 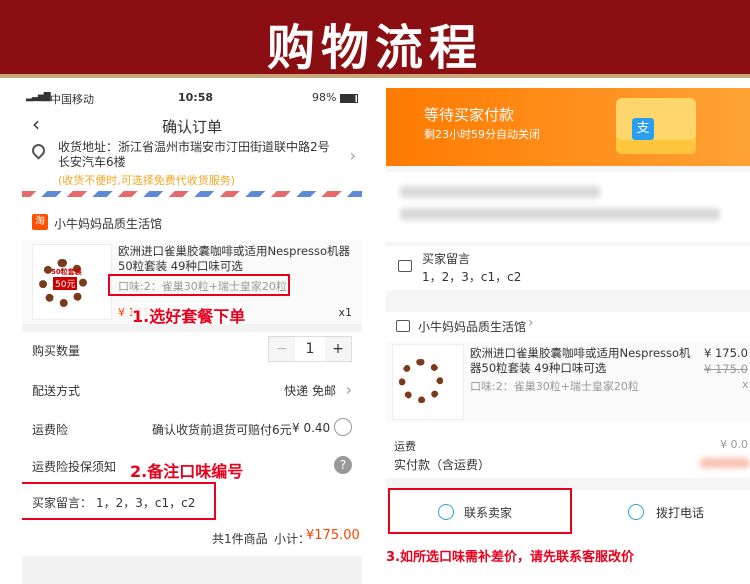 What do you see at coordinates (568, 207) in the screenshot?
I see `address-card-blurred` at bounding box center [568, 207].